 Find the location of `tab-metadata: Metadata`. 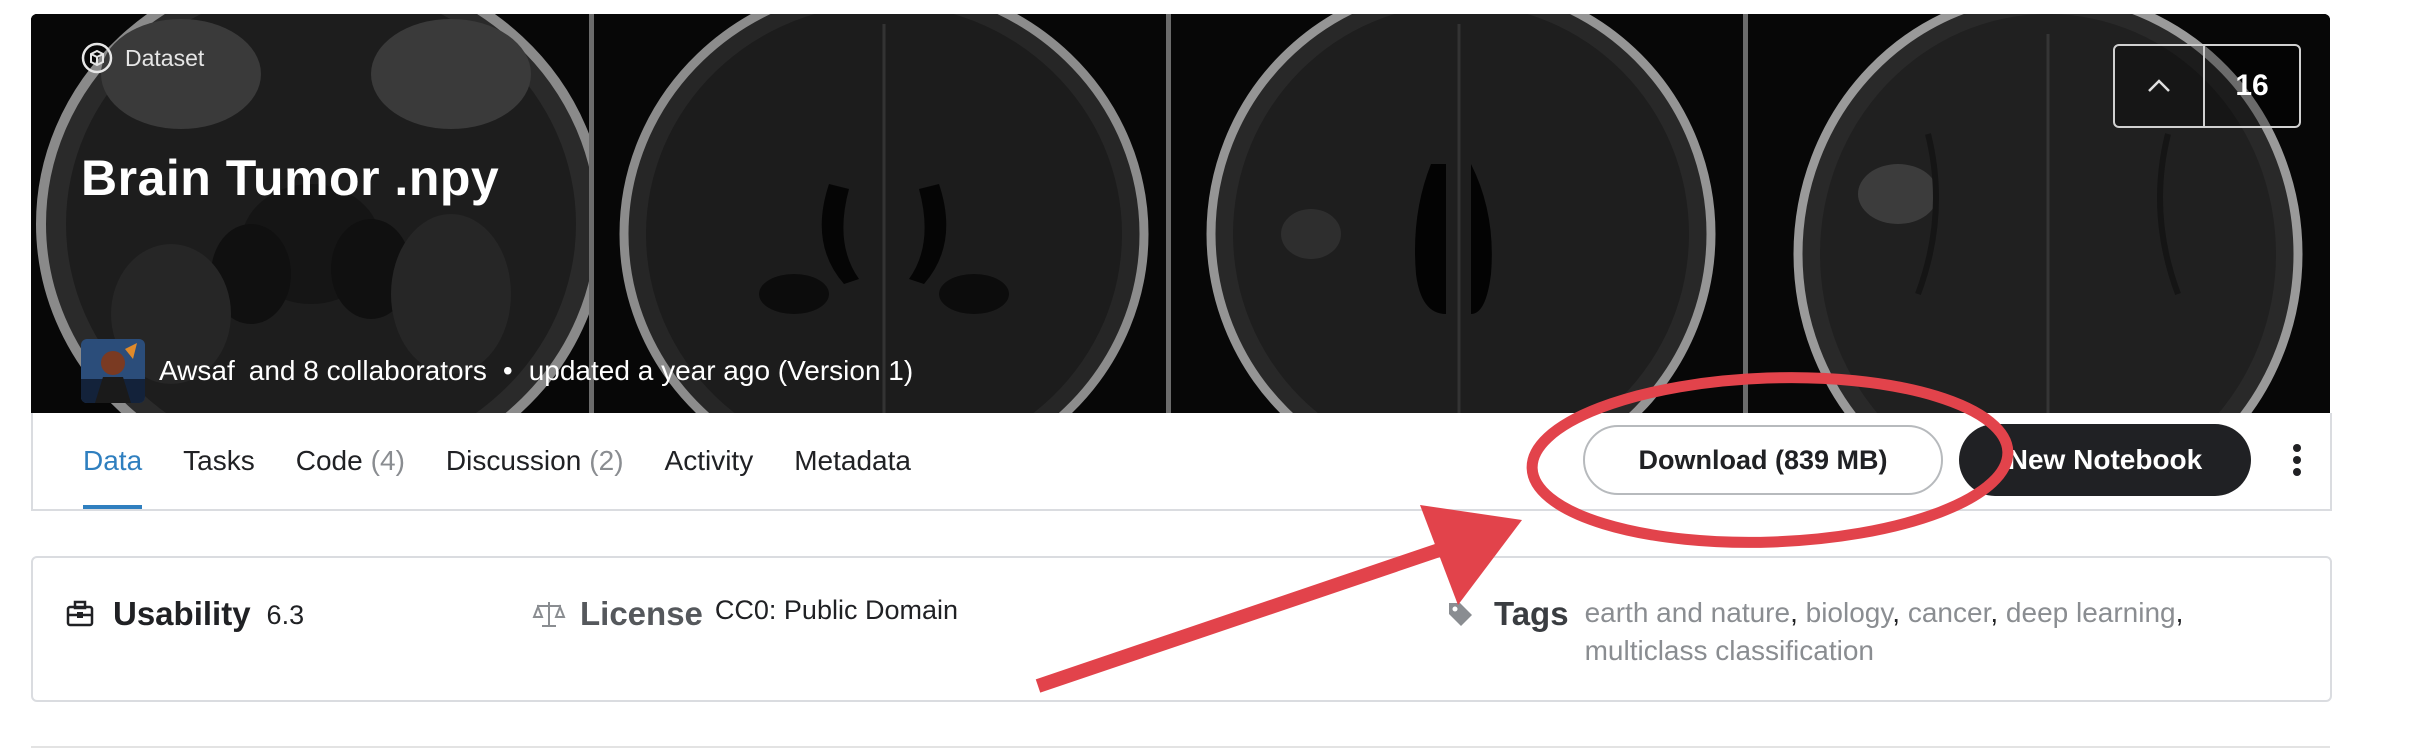

tab-metadata: Metadata is located at coordinates (852, 461).